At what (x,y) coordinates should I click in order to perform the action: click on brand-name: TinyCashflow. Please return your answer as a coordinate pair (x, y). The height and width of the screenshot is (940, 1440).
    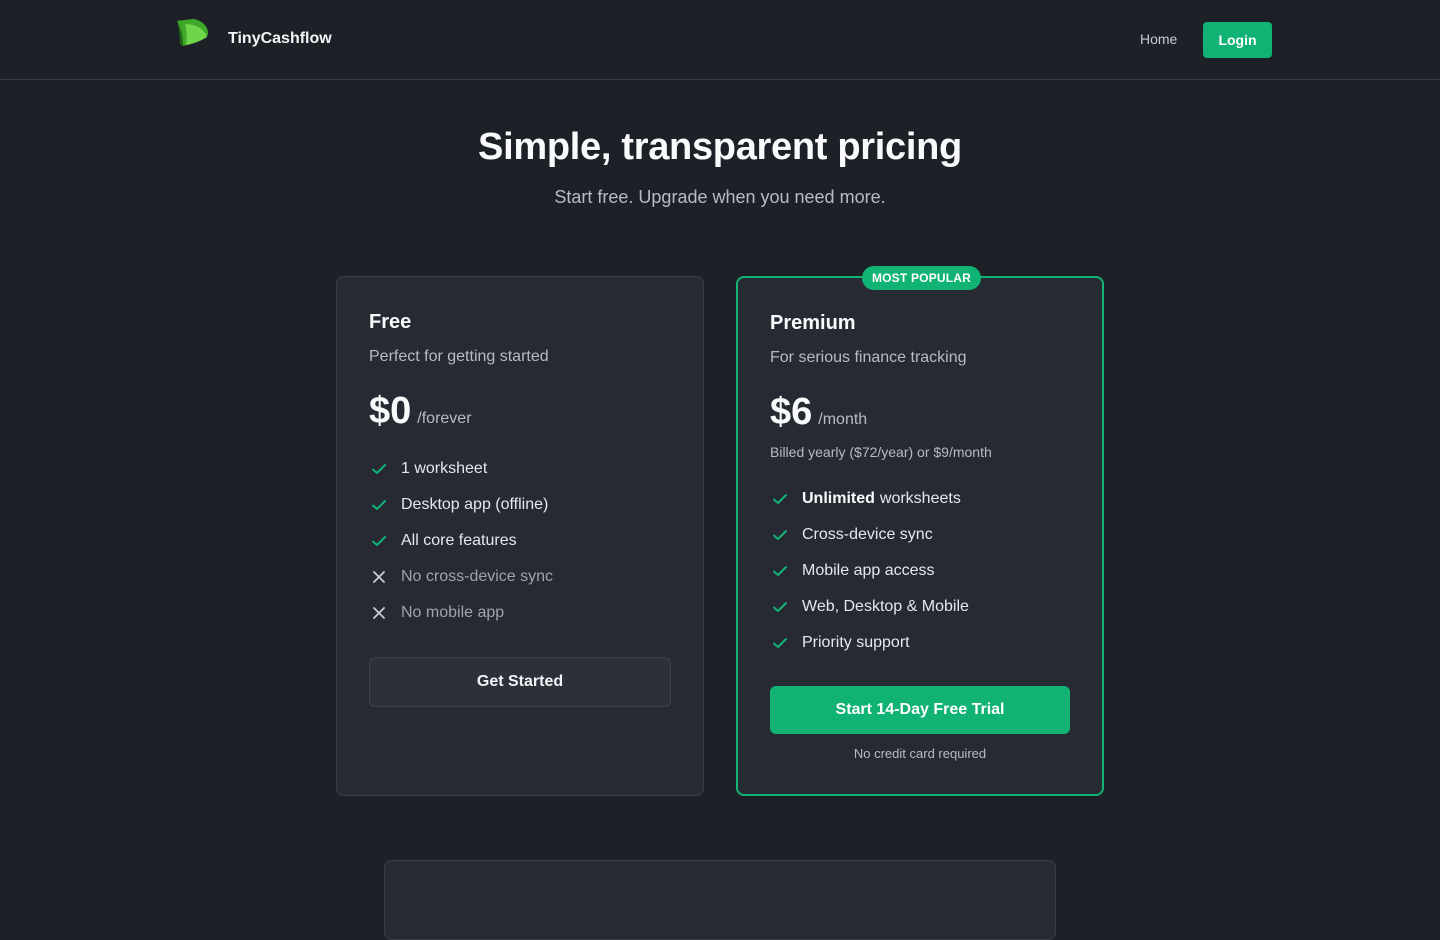
    Looking at the image, I should click on (280, 38).